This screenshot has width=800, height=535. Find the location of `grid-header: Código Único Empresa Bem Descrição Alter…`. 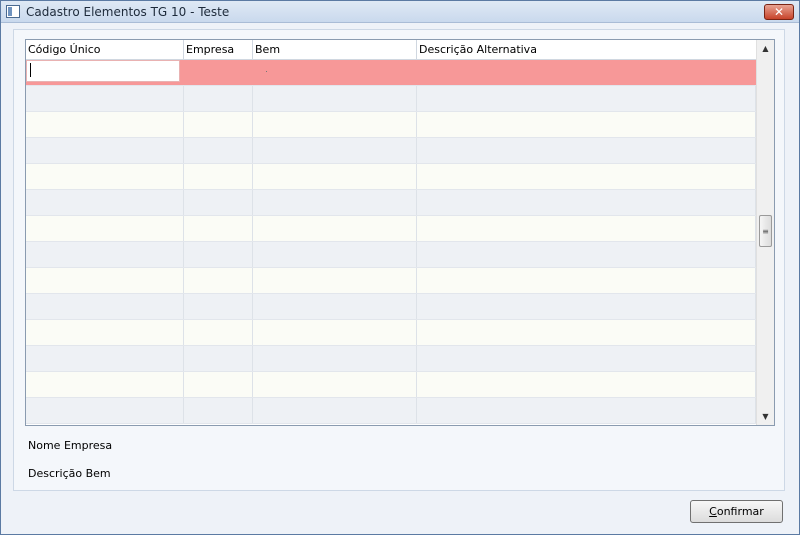

grid-header: Código Único Empresa Bem Descrição Alter… is located at coordinates (391, 50).